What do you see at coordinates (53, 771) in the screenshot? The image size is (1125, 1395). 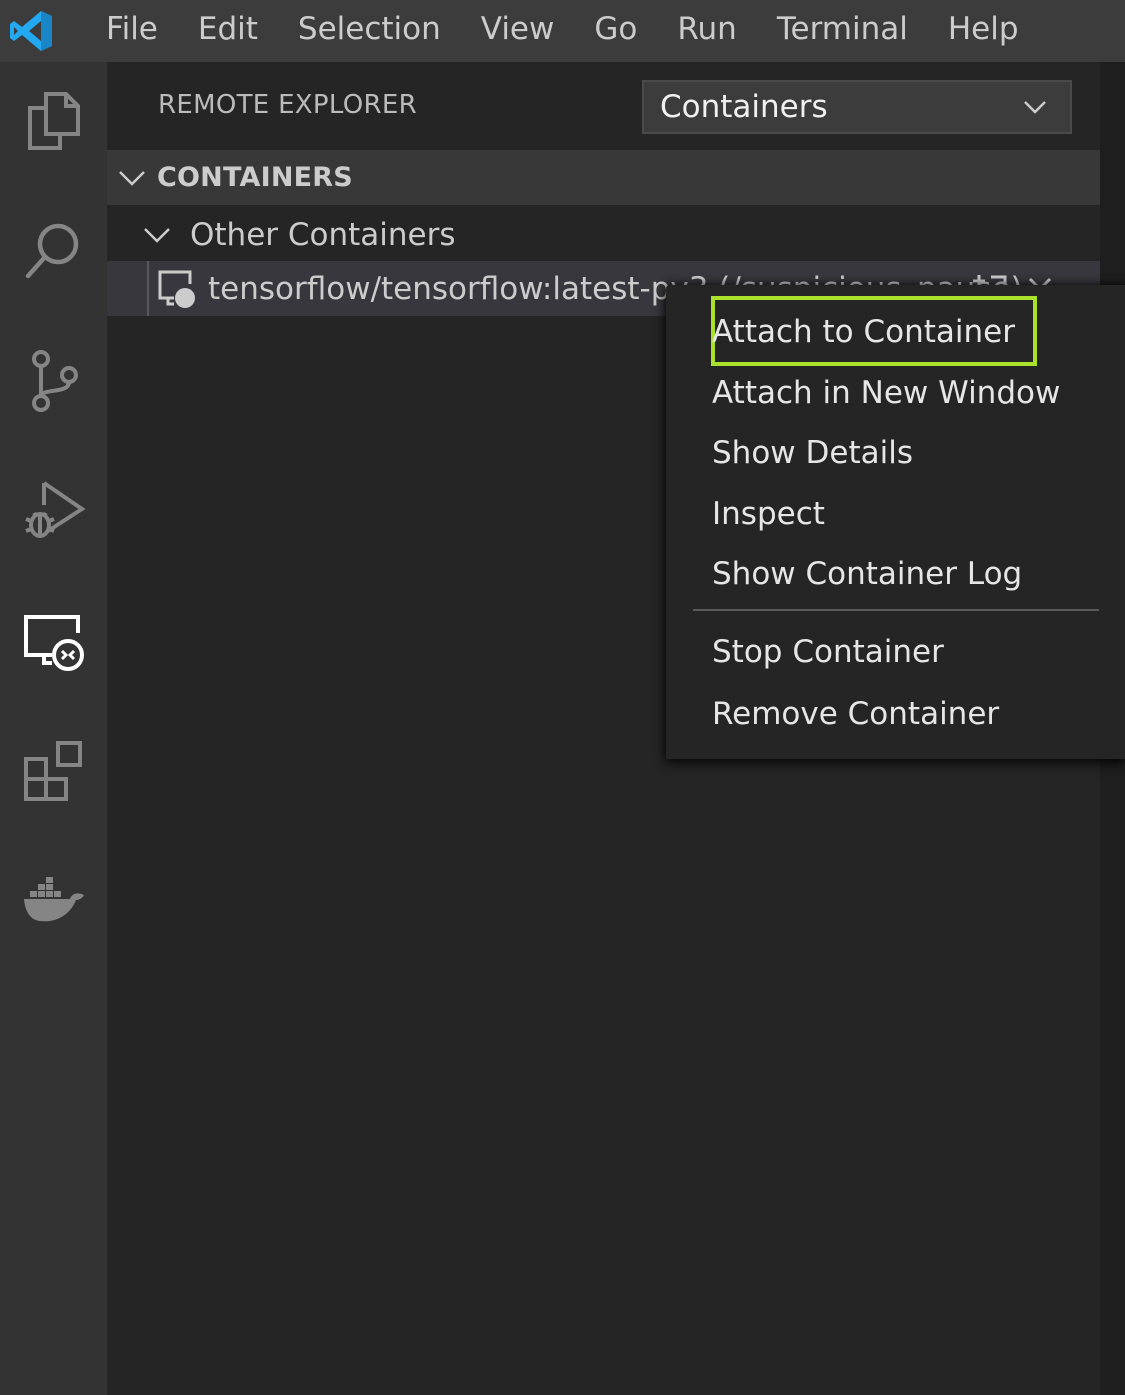 I see `extensions-icon` at bounding box center [53, 771].